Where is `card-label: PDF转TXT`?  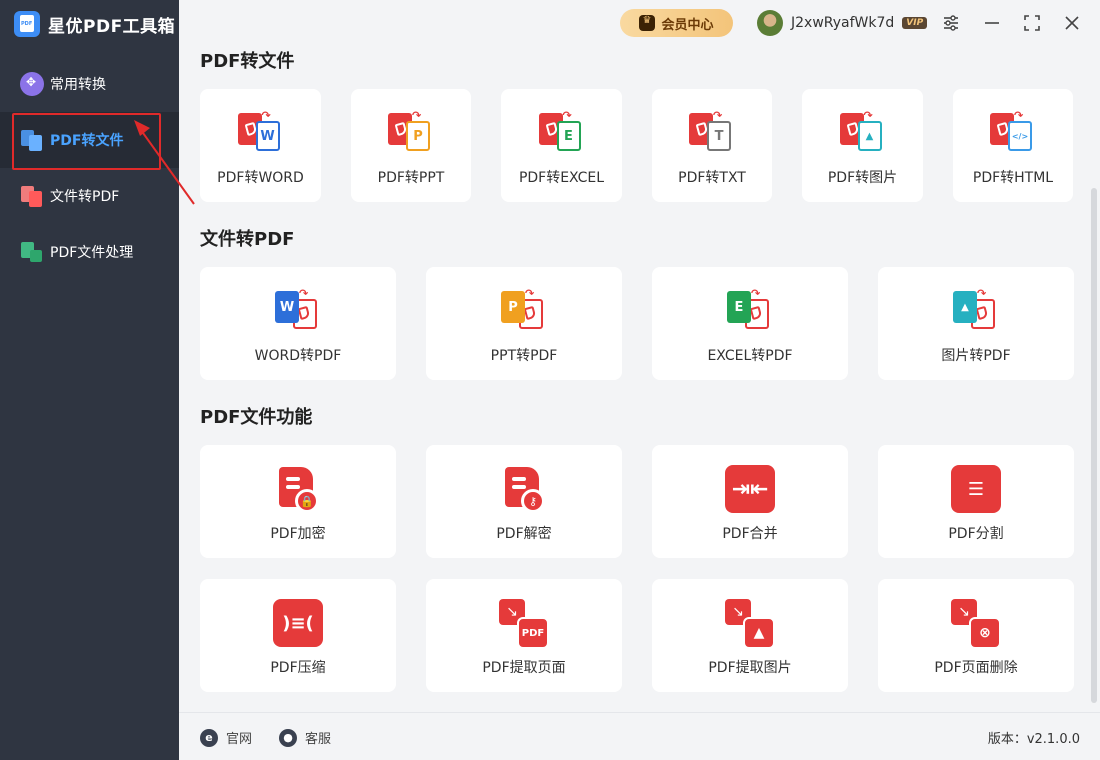 card-label: PDF转TXT is located at coordinates (712, 178).